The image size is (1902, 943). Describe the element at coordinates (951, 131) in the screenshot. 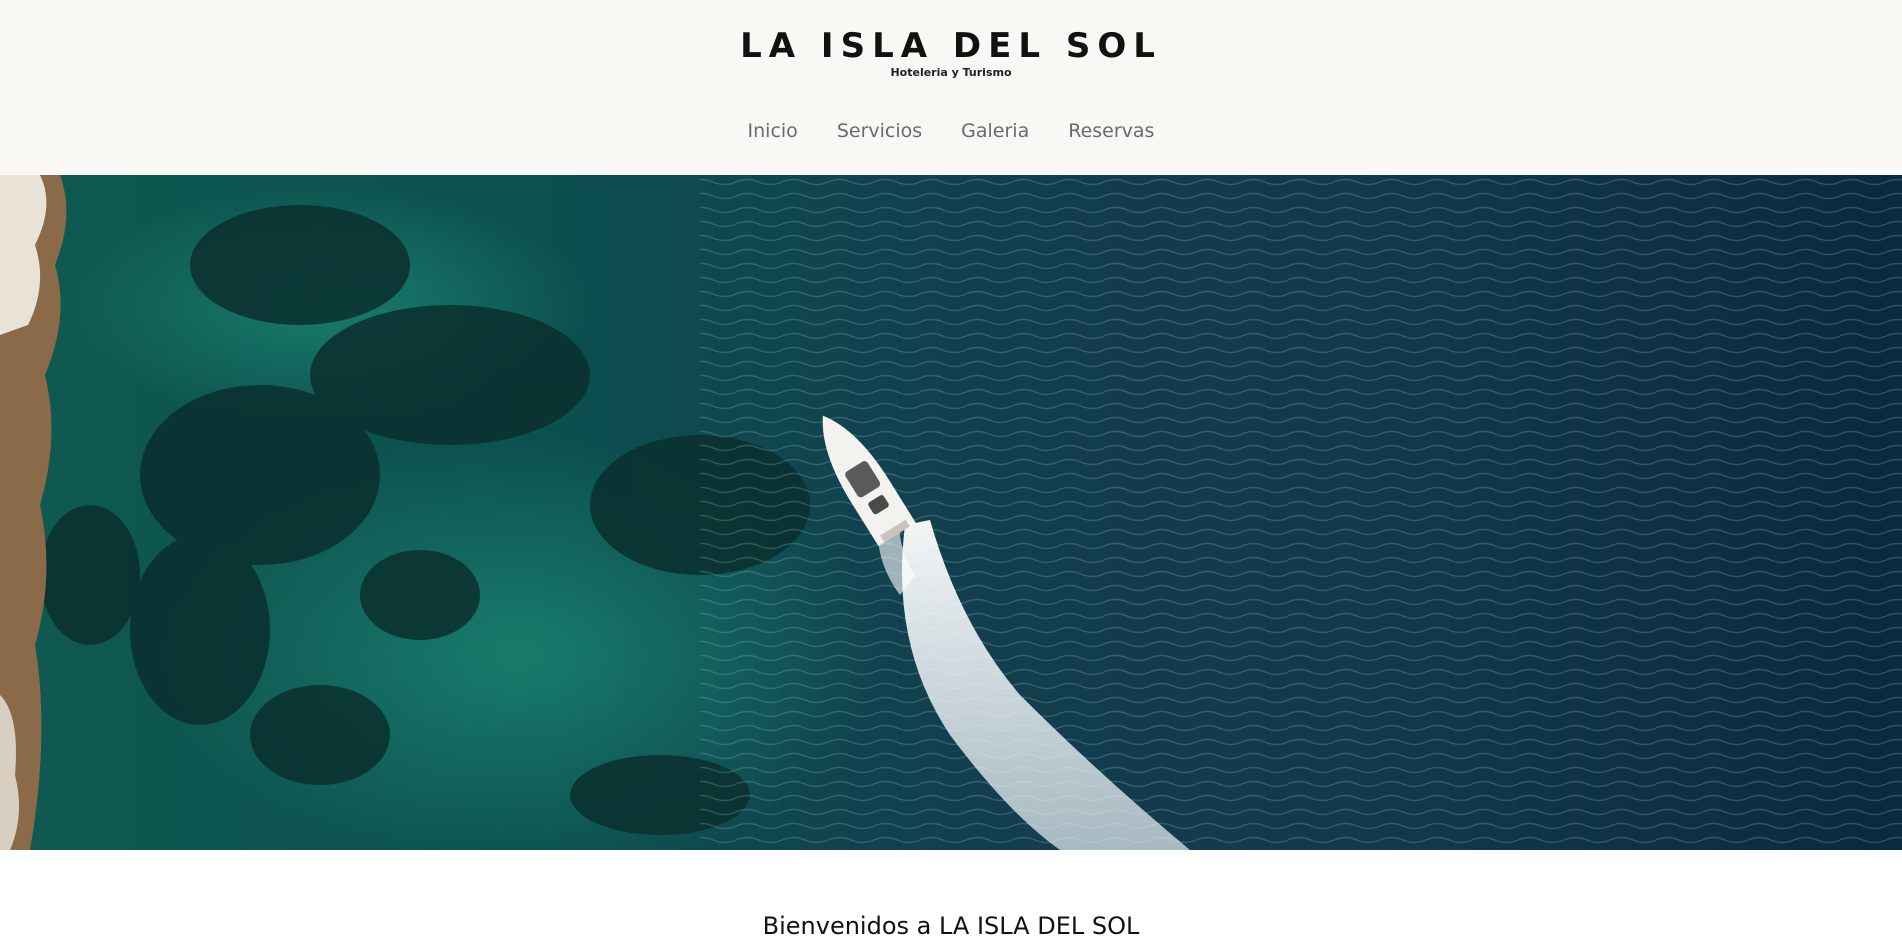

I see `main-nav: Inicio Servicios Galeria Reservas` at that location.